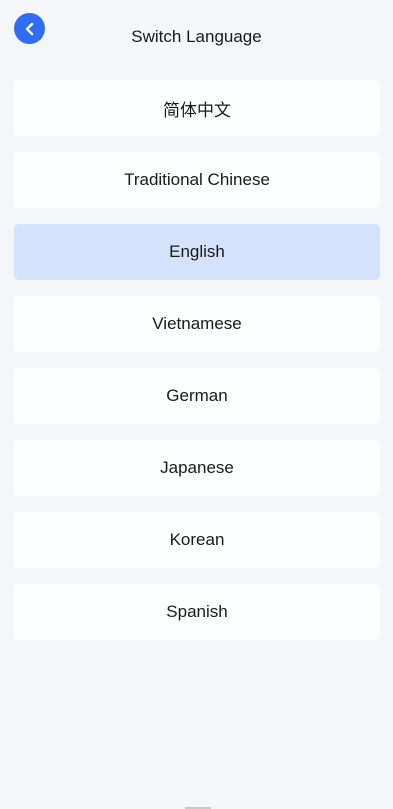 The width and height of the screenshot is (393, 809). Describe the element at coordinates (197, 468) in the screenshot. I see `language-option-japanese: Japanese` at that location.